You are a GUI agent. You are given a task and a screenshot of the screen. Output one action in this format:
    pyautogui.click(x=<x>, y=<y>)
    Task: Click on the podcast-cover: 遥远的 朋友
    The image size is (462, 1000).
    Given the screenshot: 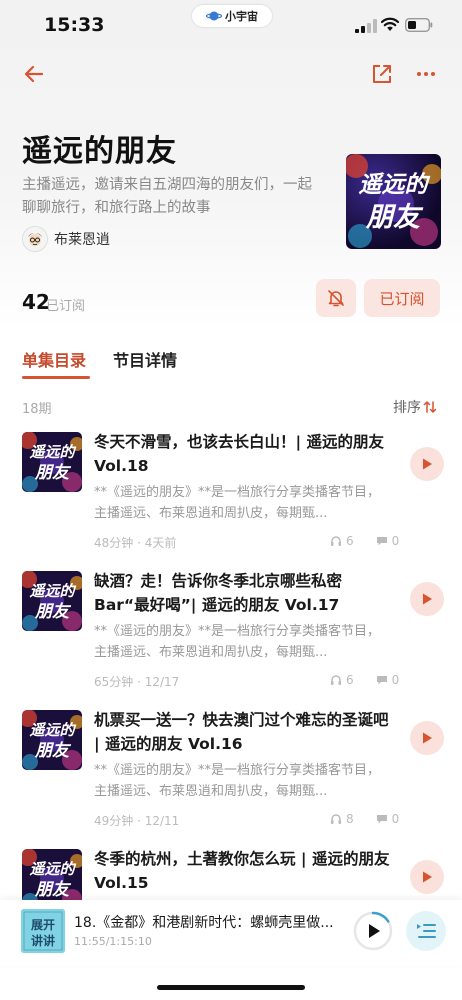 What is the action you would take?
    pyautogui.click(x=393, y=201)
    